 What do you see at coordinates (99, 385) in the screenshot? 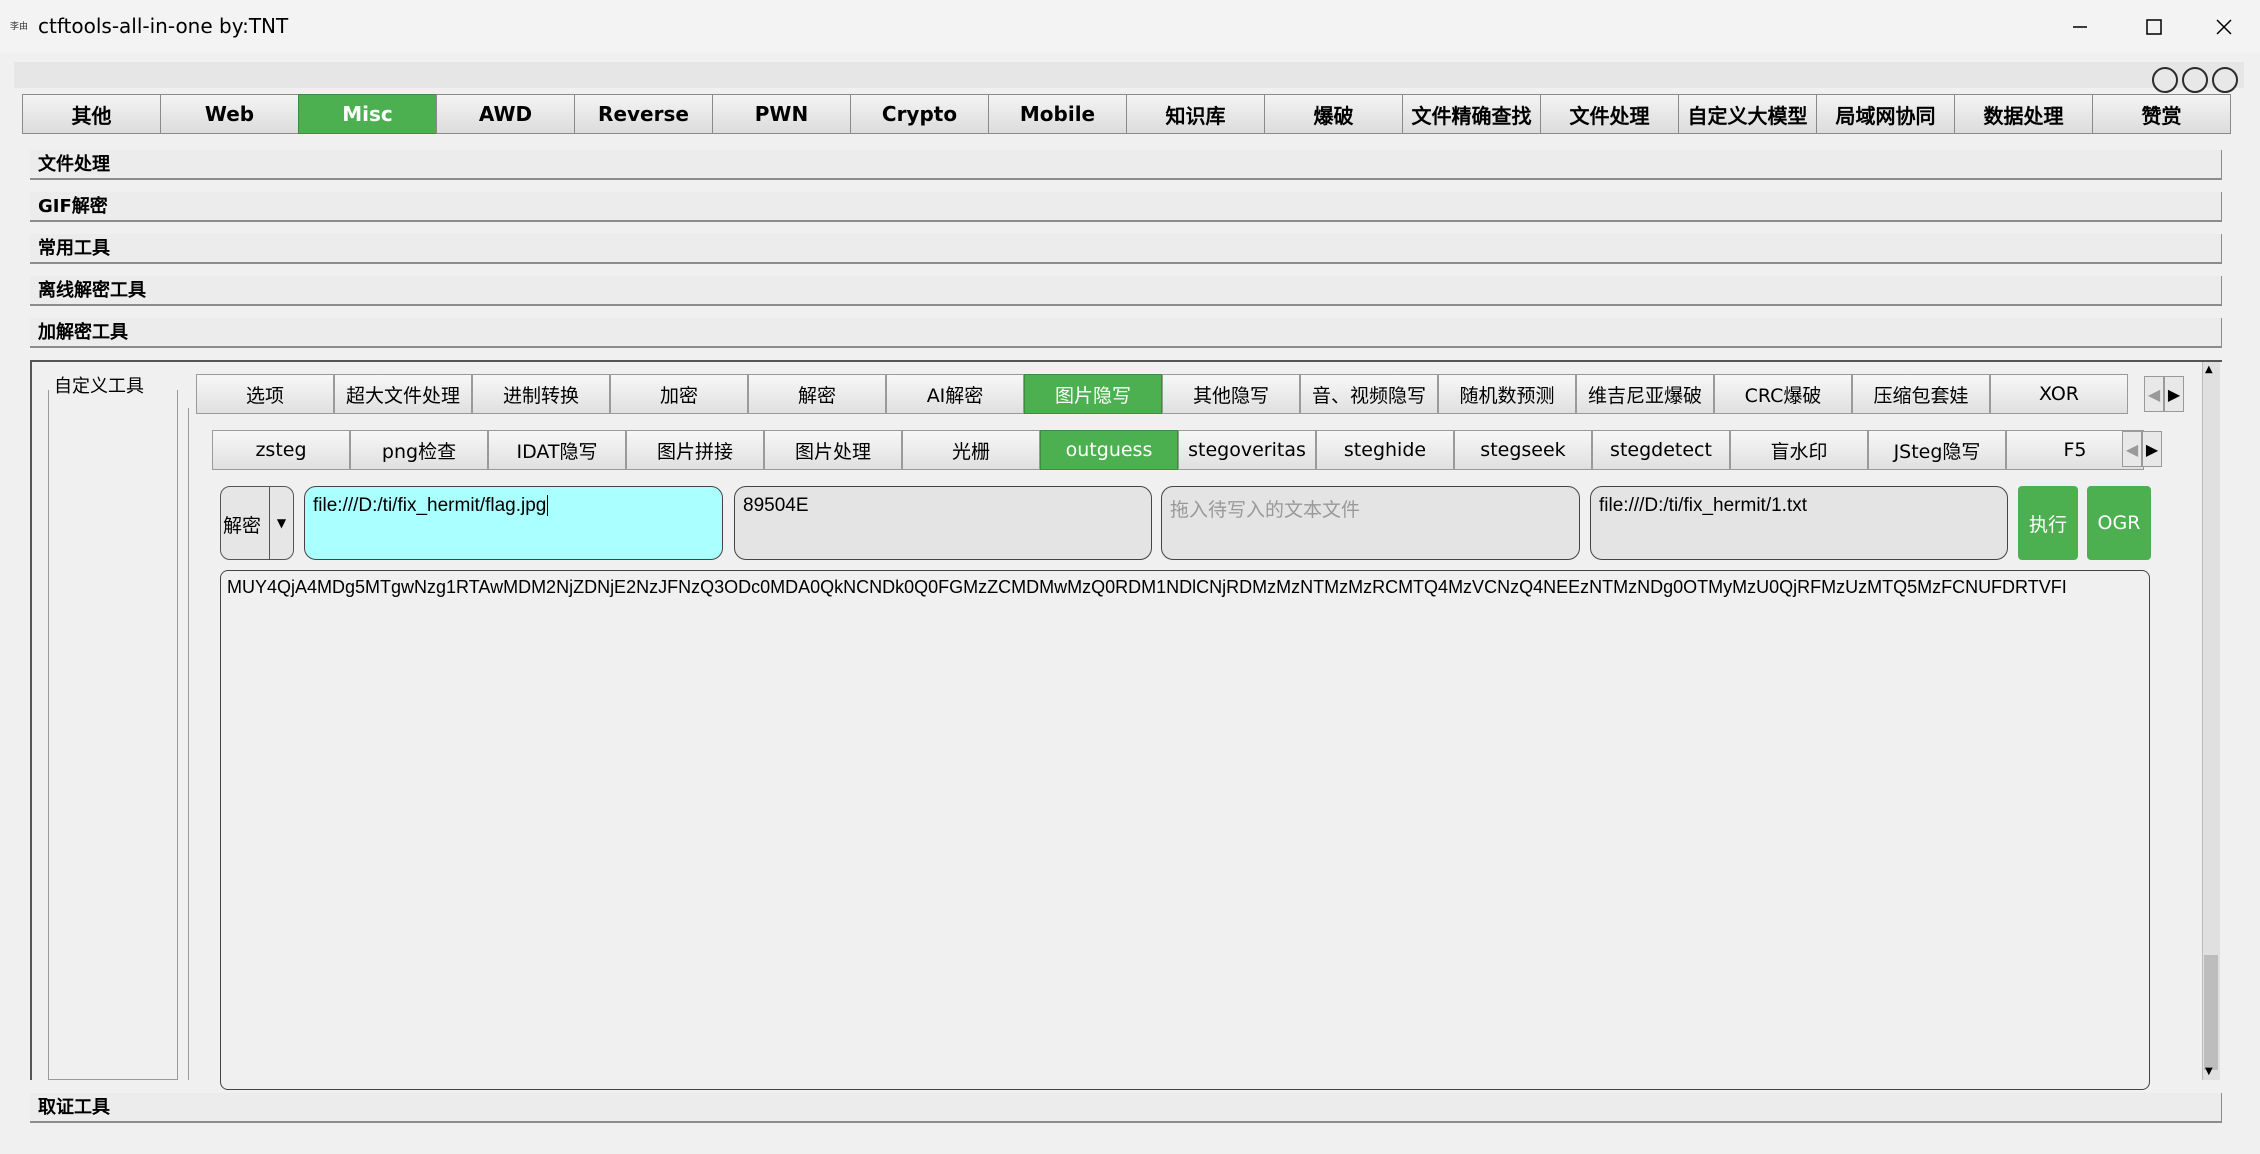
I see `custom-tools-label: 自定义工具` at bounding box center [99, 385].